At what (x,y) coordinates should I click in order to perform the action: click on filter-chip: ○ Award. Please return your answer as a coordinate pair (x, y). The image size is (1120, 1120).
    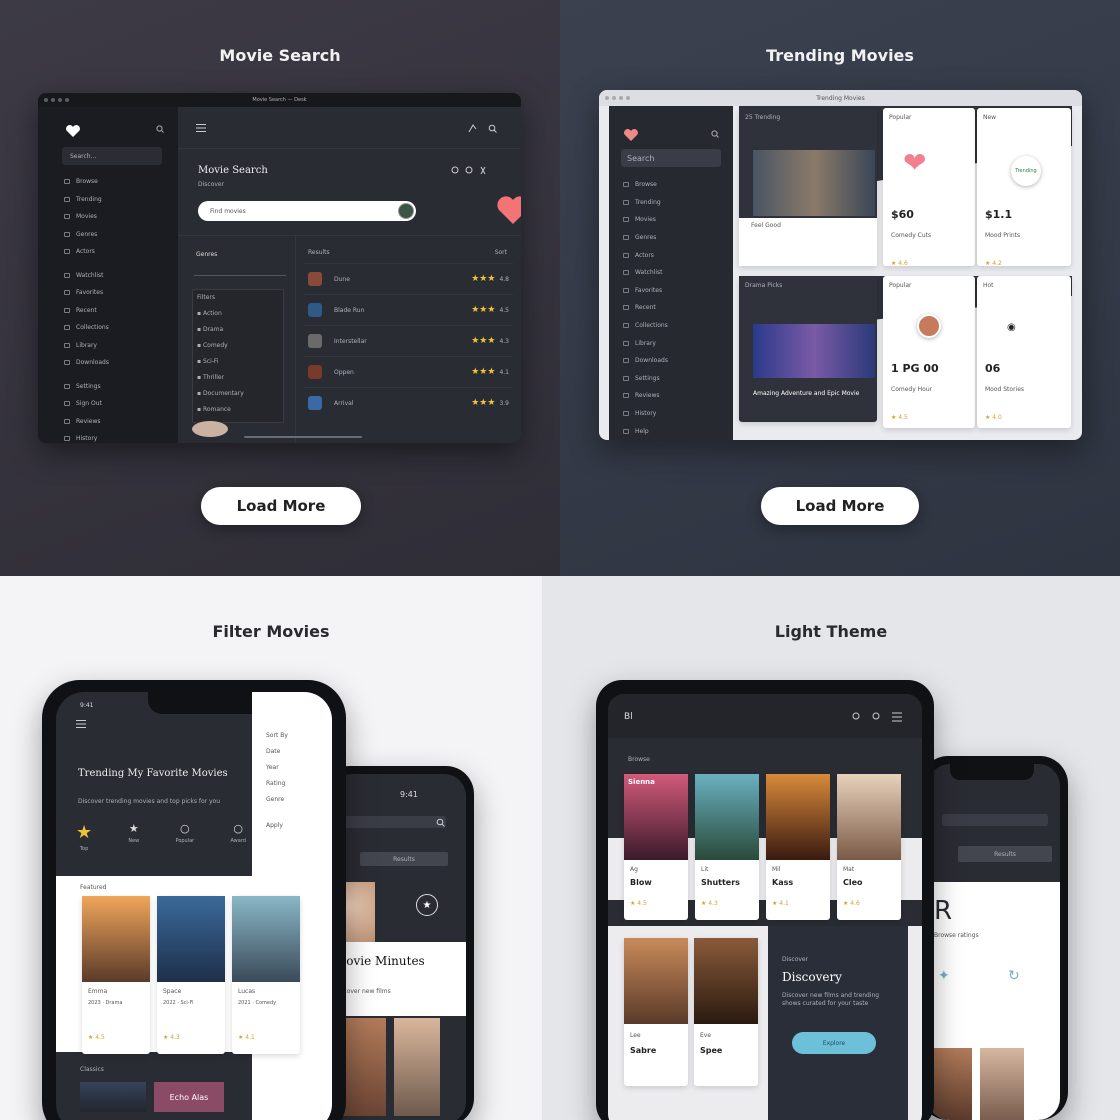
    Looking at the image, I should click on (238, 837).